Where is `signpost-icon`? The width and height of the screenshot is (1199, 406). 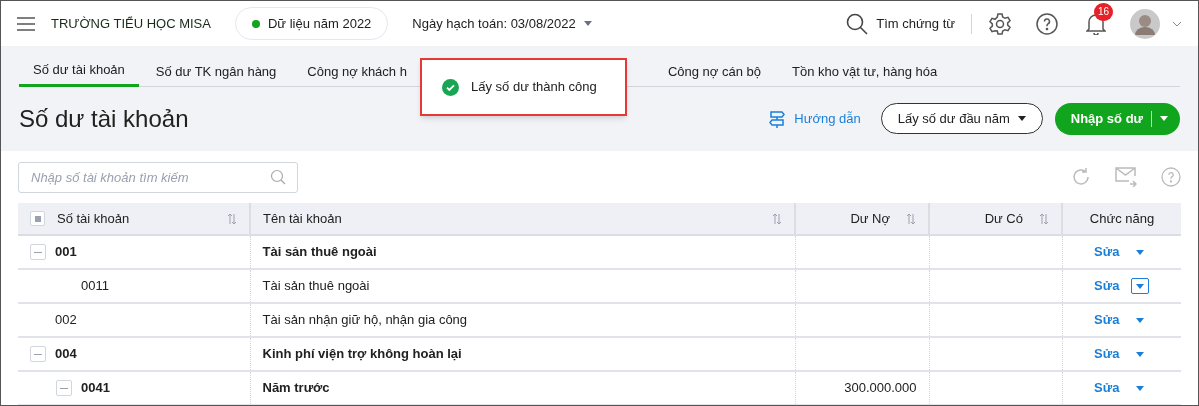 signpost-icon is located at coordinates (777, 118).